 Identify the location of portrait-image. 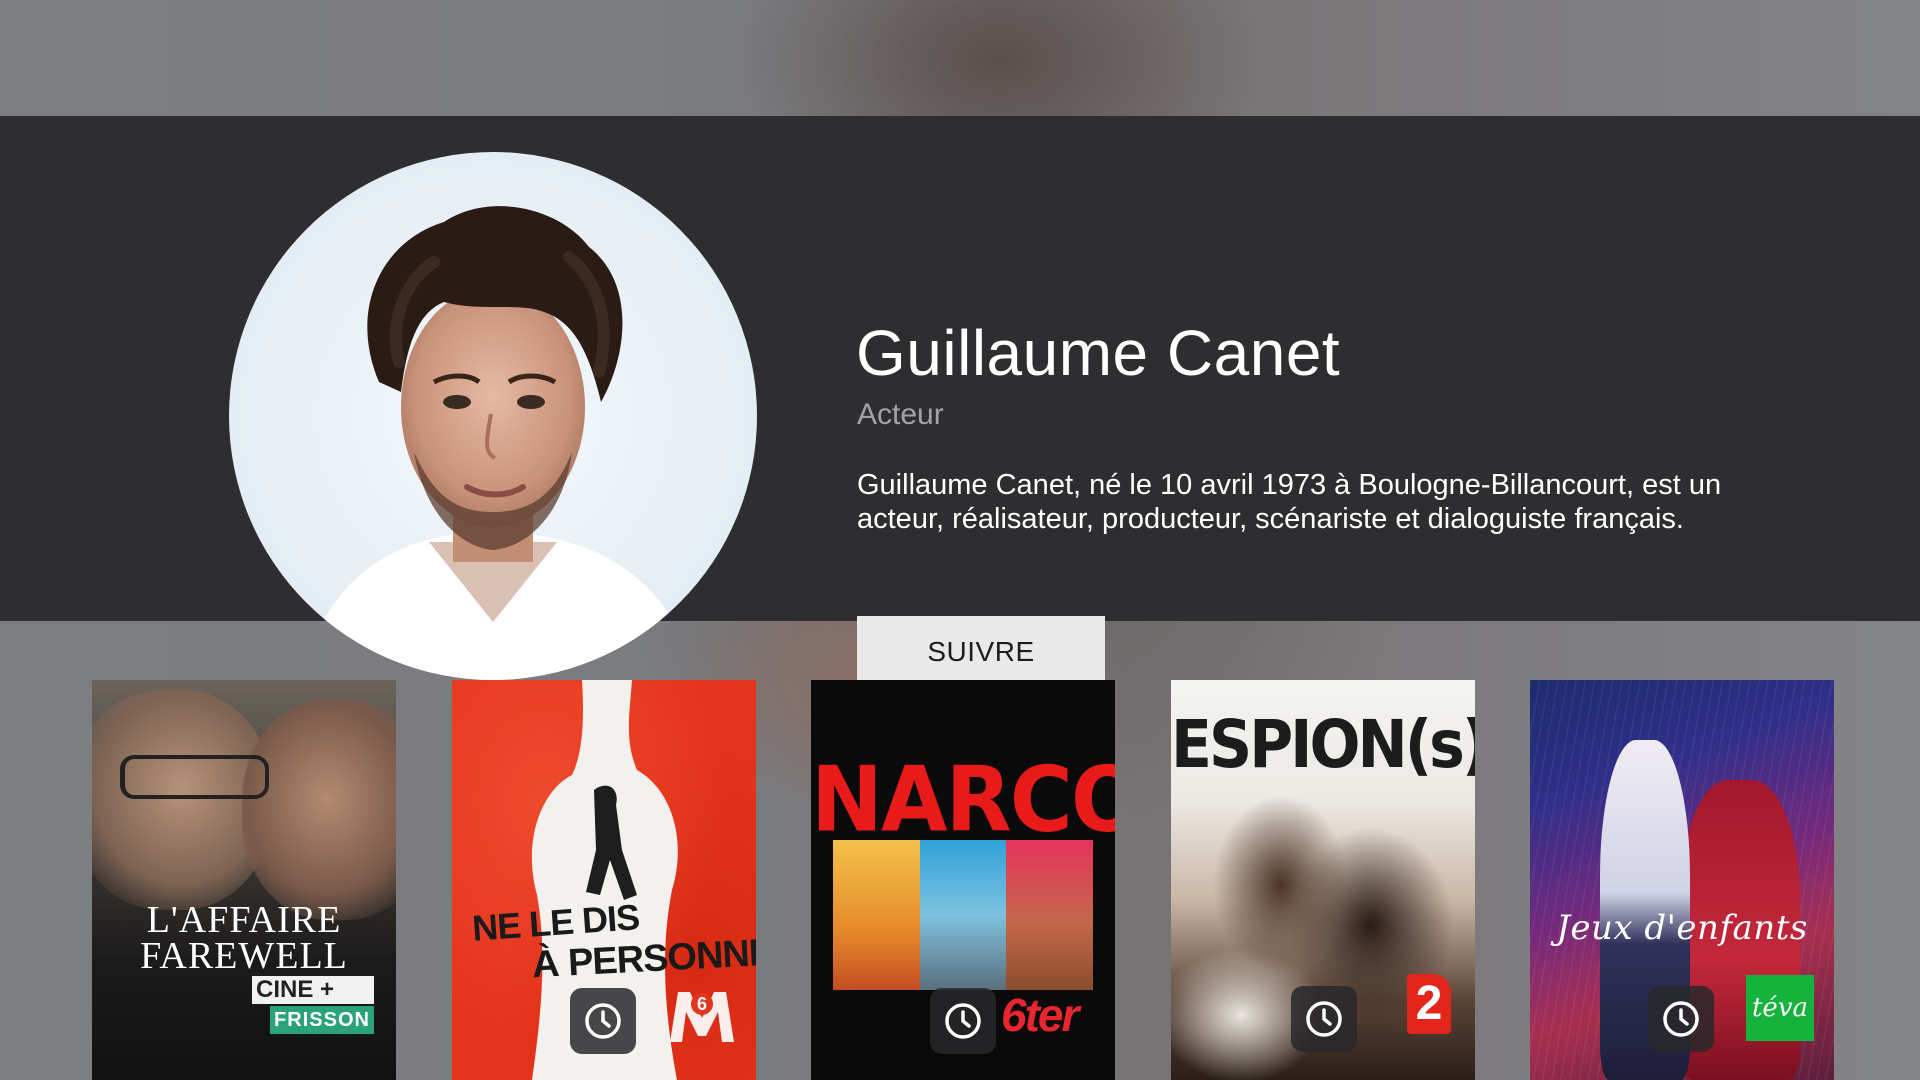
(499, 443).